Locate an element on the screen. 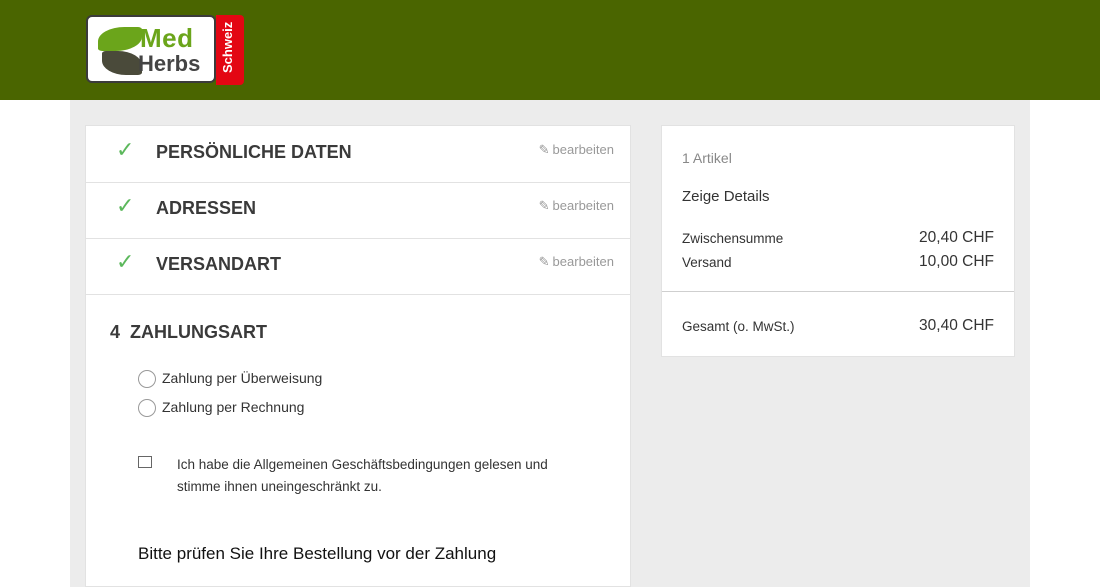 The image size is (1100, 587). payment-title: ZAHLUNGSART is located at coordinates (199, 332).